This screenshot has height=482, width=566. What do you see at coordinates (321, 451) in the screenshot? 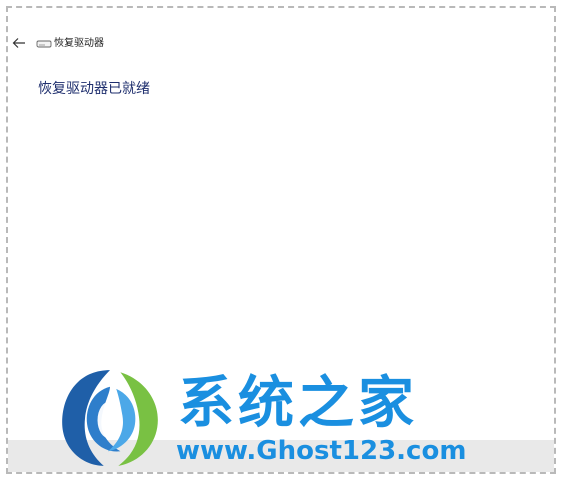
I see `watermark-url: www.Ghost123.com` at bounding box center [321, 451].